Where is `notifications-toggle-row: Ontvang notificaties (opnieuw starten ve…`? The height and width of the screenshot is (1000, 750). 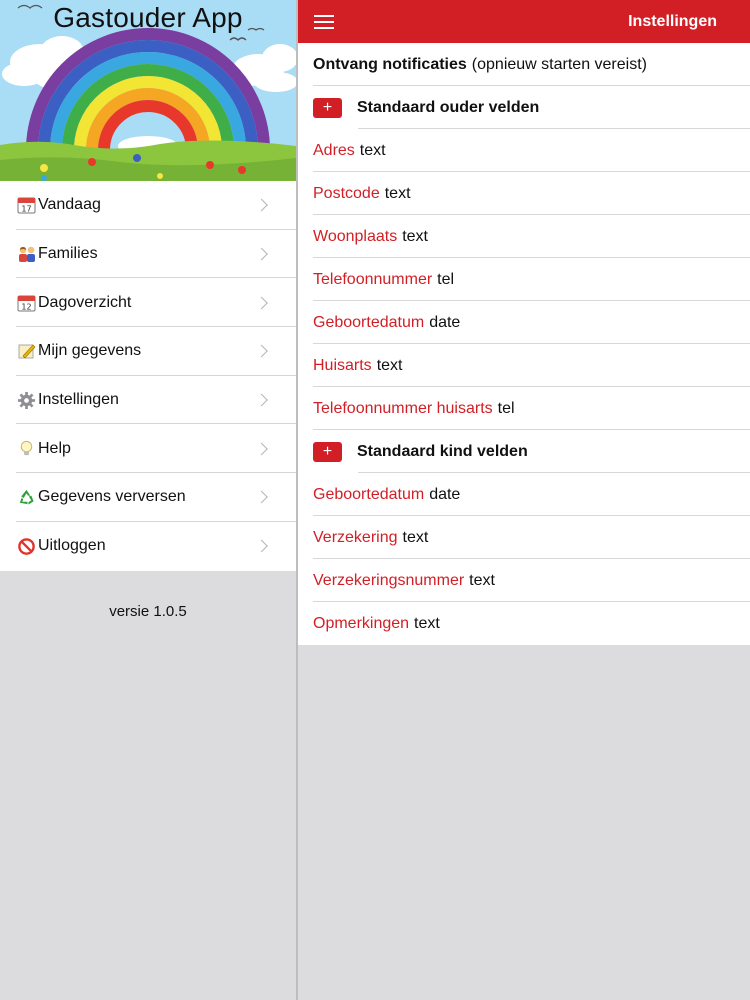
notifications-toggle-row: Ontvang notificaties (opnieuw starten ve… is located at coordinates (524, 64).